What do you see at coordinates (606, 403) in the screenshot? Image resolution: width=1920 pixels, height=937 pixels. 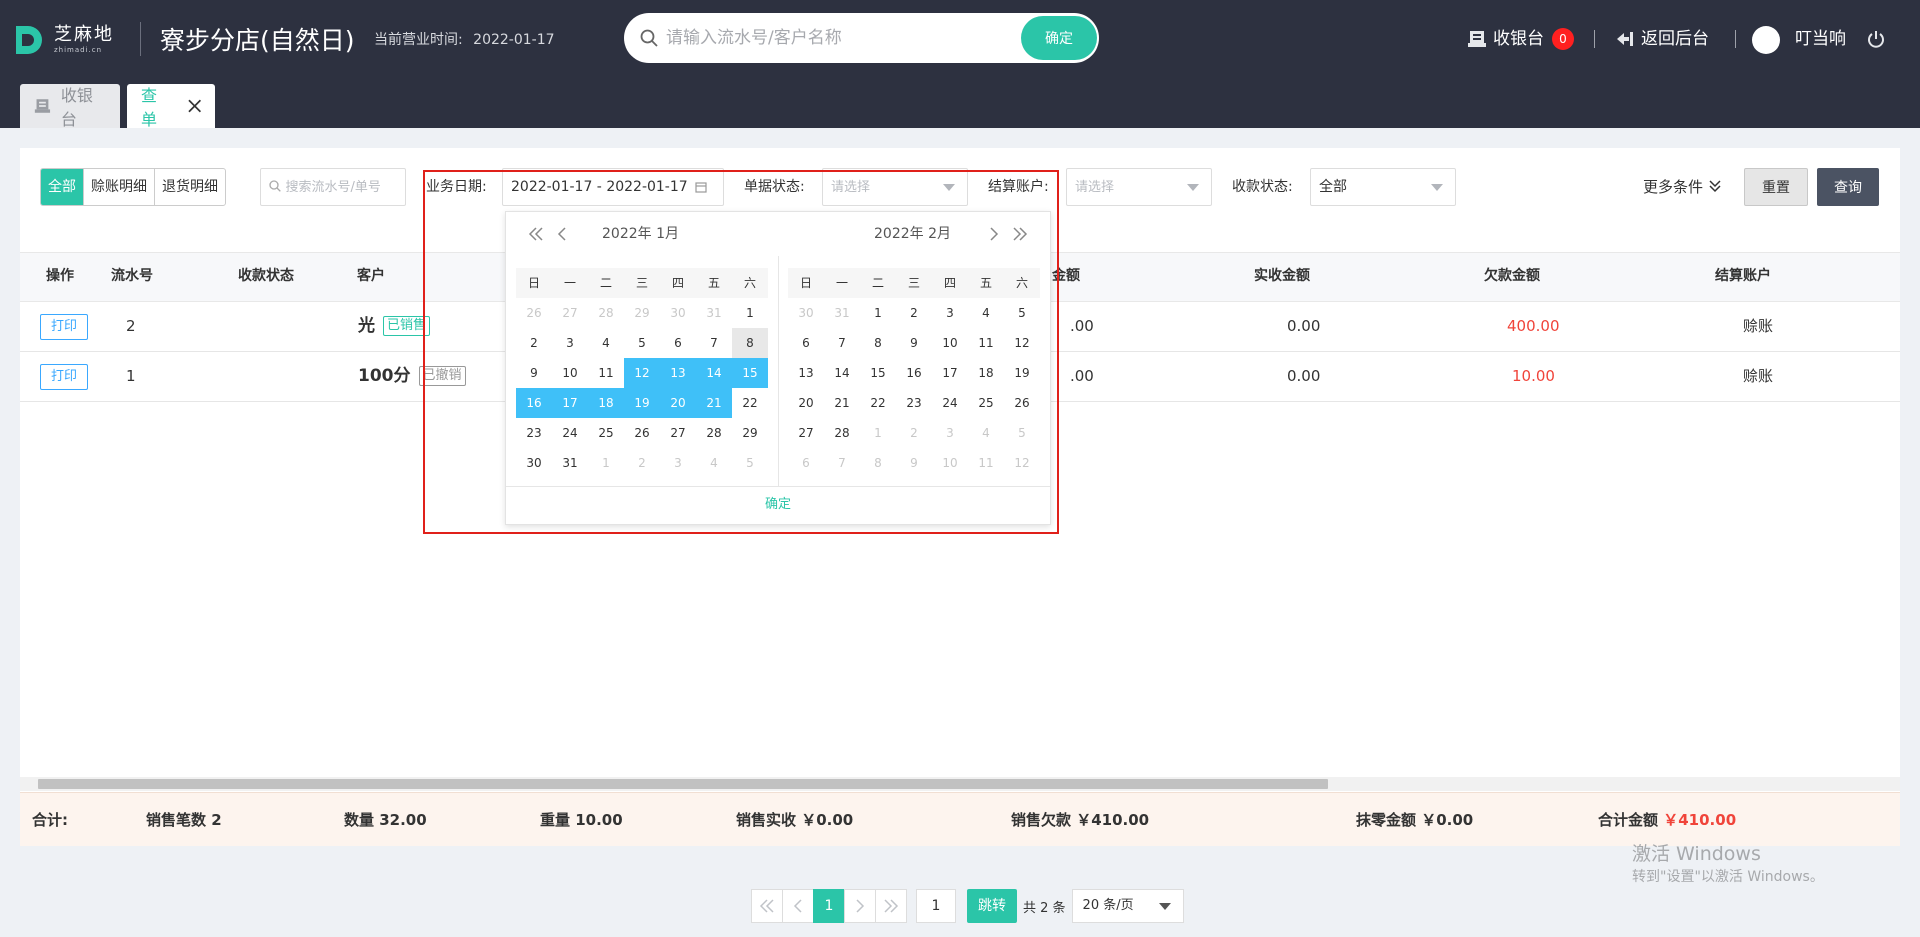 I see `calendar-day: 18` at bounding box center [606, 403].